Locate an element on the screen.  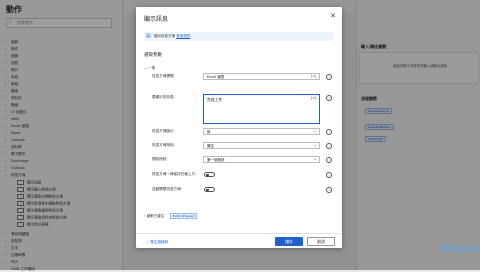
info-text: 顯示訊息方塊 其他資訊 is located at coordinates (172, 36).